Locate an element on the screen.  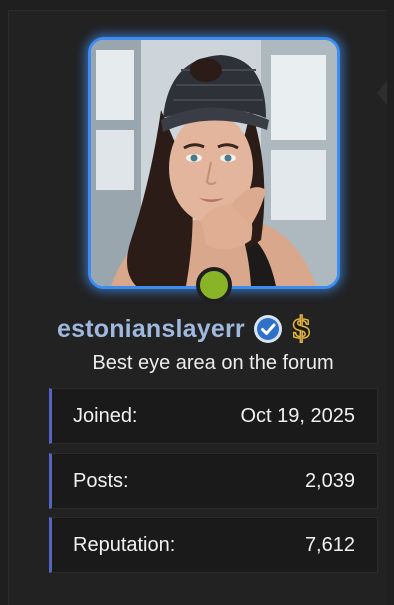
username: estonianslayerr is located at coordinates (151, 329).